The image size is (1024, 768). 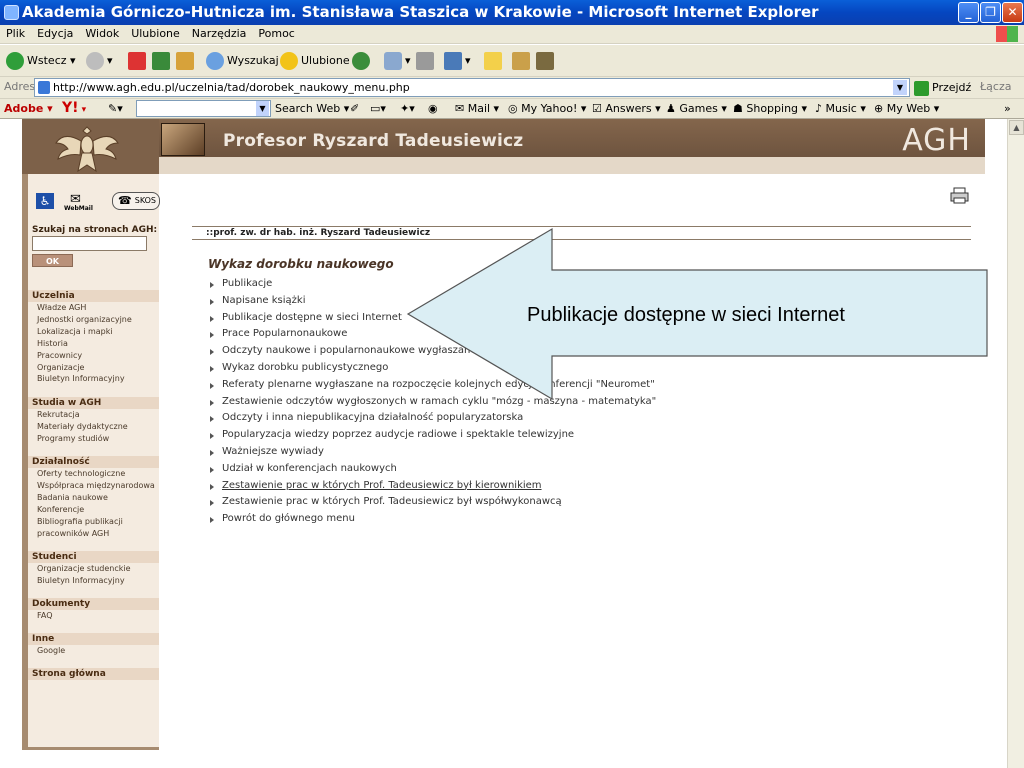 I want to click on maximize-icon: ❐, so click(x=990, y=12).